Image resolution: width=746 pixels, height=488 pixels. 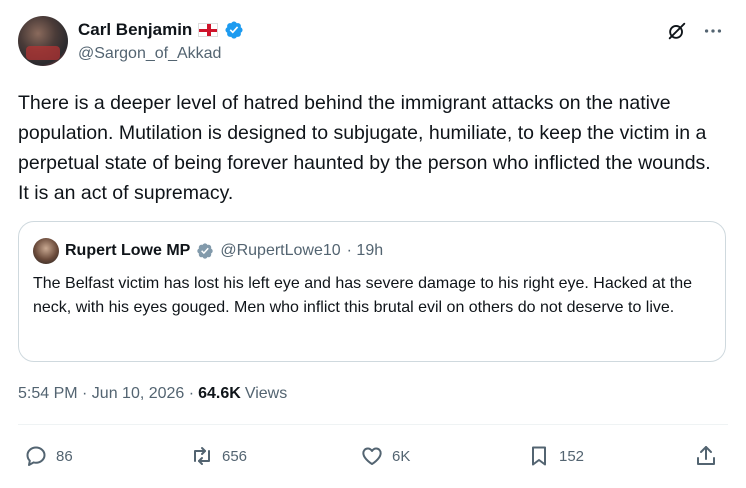 I want to click on gray-verified-badge-icon, so click(x=205, y=251).